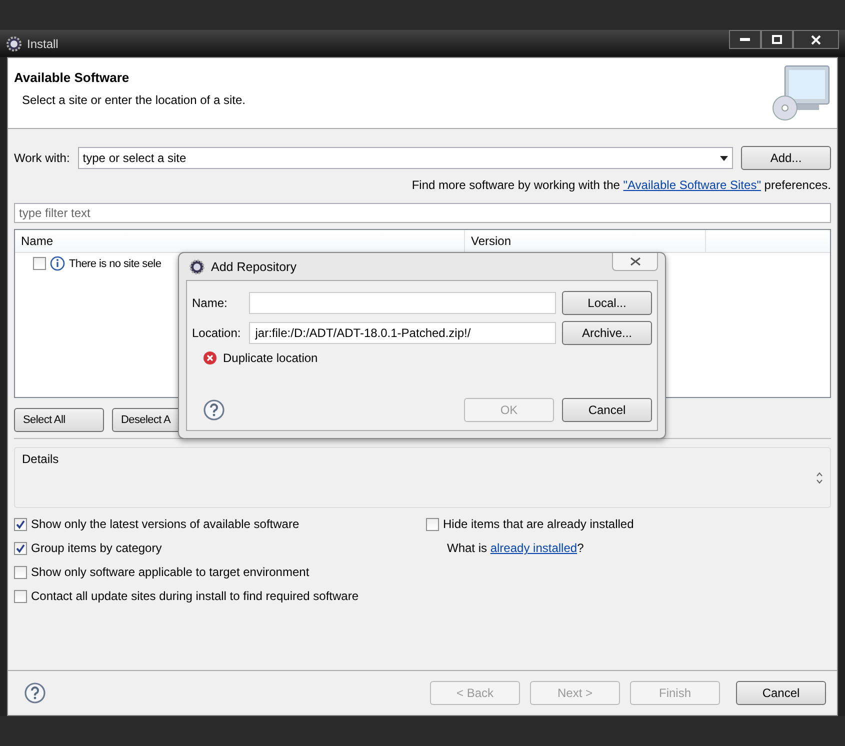 The height and width of the screenshot is (746, 845). Describe the element at coordinates (72, 77) in the screenshot. I see `page-title: Available Software` at that location.